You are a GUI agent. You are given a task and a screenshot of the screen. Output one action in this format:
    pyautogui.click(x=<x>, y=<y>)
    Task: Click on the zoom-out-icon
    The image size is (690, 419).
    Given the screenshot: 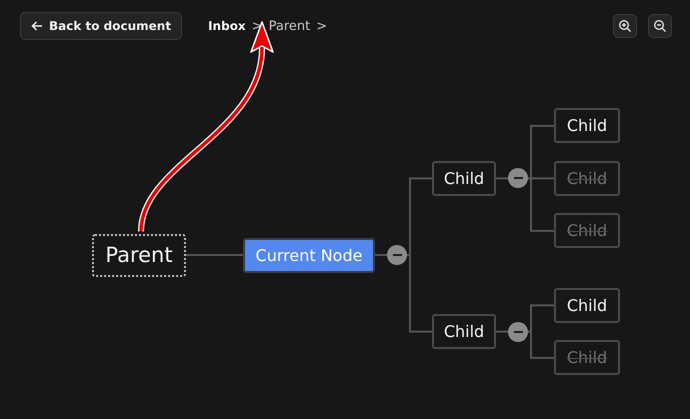 What is the action you would take?
    pyautogui.click(x=660, y=26)
    